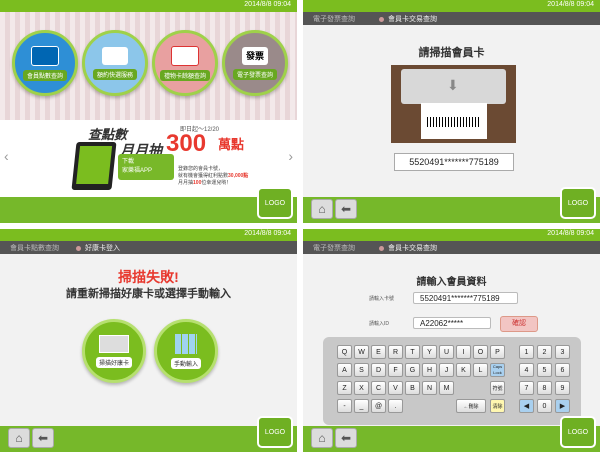 Image resolution: width=600 pixels, height=452 pixels. I want to click on key-hyphen: -, so click(344, 406).